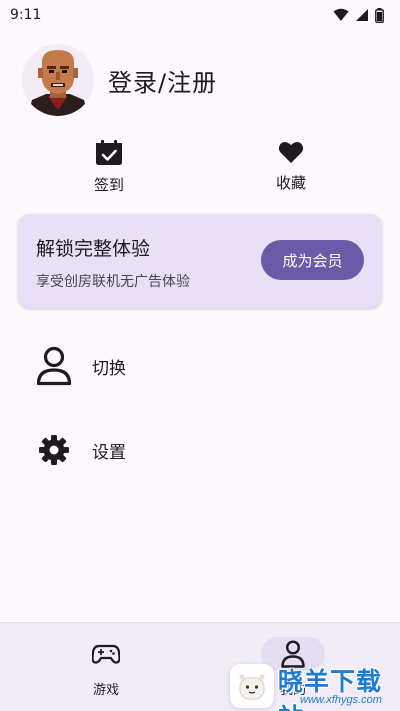 This screenshot has height=711, width=400. What do you see at coordinates (54, 366) in the screenshot?
I see `person-icon` at bounding box center [54, 366].